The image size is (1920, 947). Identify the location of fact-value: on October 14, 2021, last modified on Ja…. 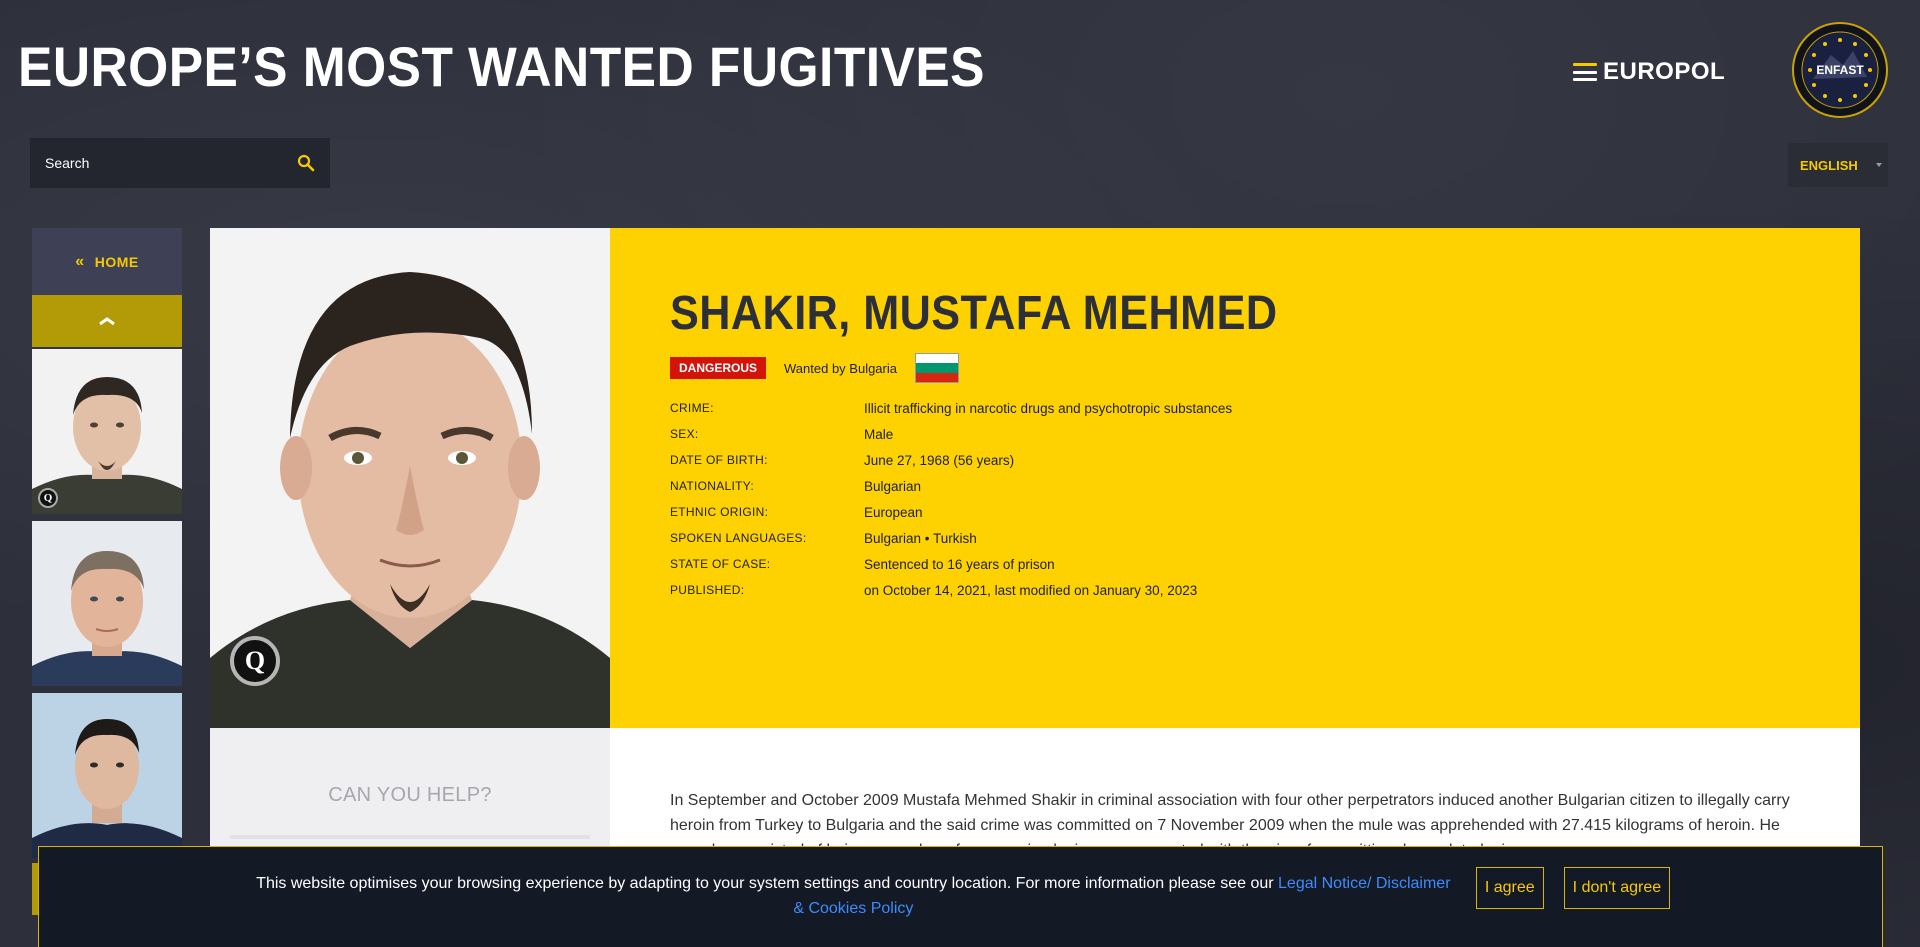
(1031, 590).